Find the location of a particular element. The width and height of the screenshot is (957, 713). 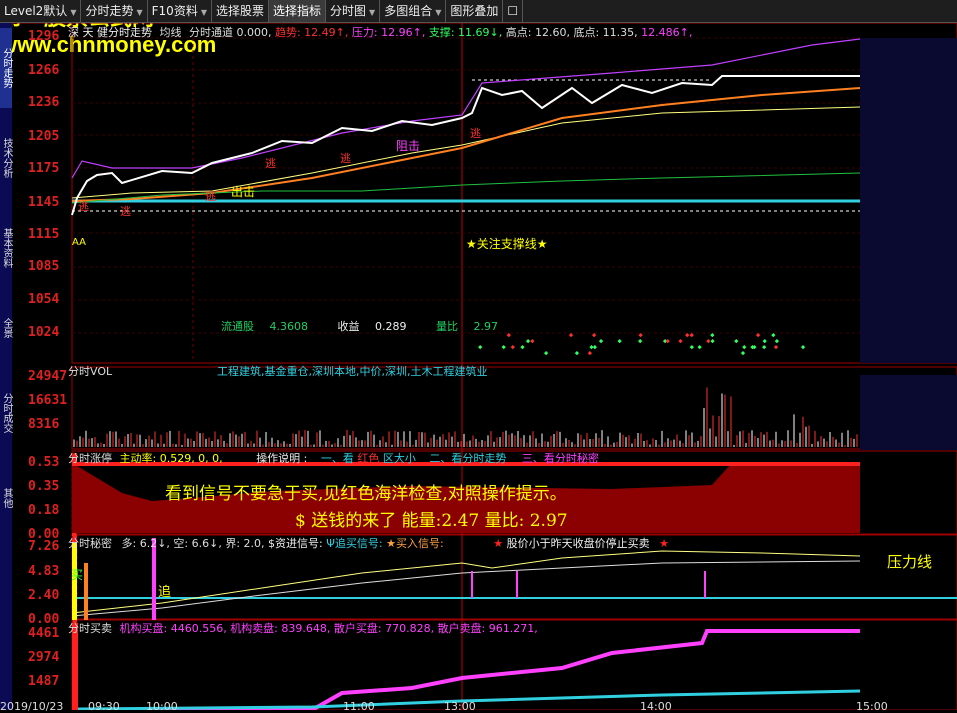

toolbar-label: 多图组合 is located at coordinates (408, 11).